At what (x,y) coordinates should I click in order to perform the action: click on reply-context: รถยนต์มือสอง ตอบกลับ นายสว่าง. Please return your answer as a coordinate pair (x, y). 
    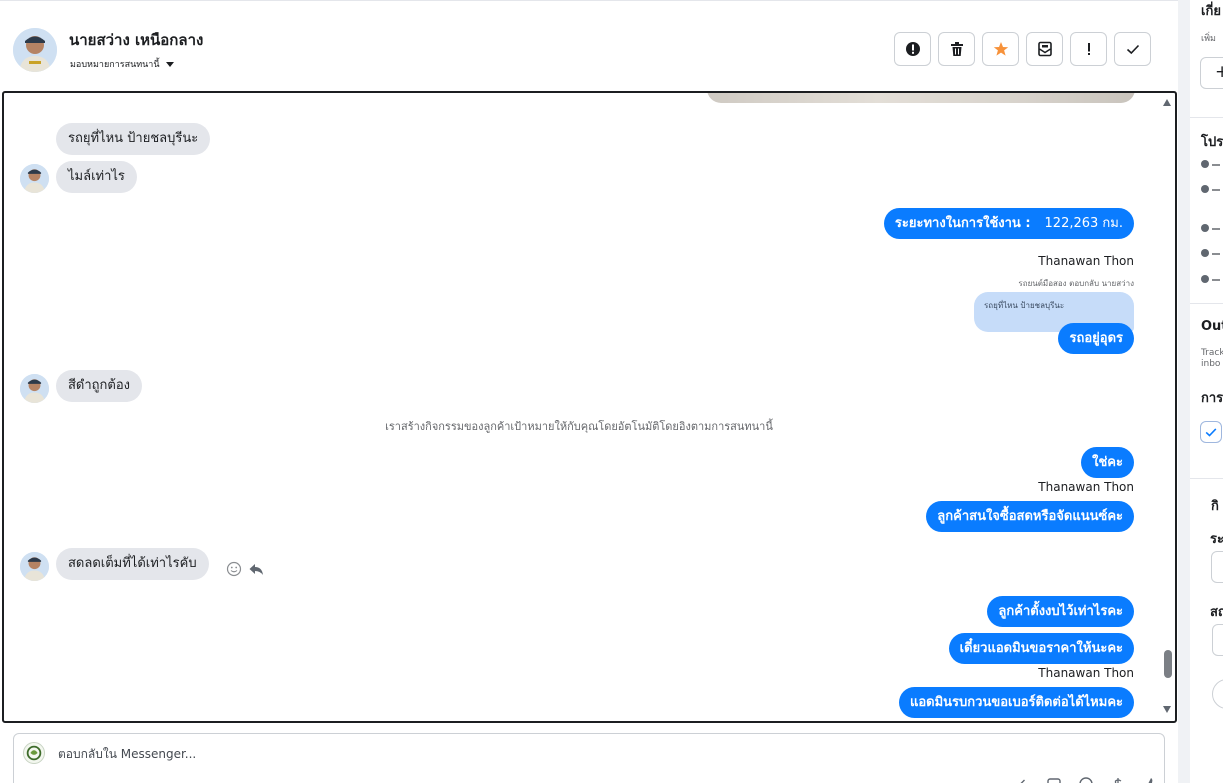
    Looking at the image, I should click on (1076, 283).